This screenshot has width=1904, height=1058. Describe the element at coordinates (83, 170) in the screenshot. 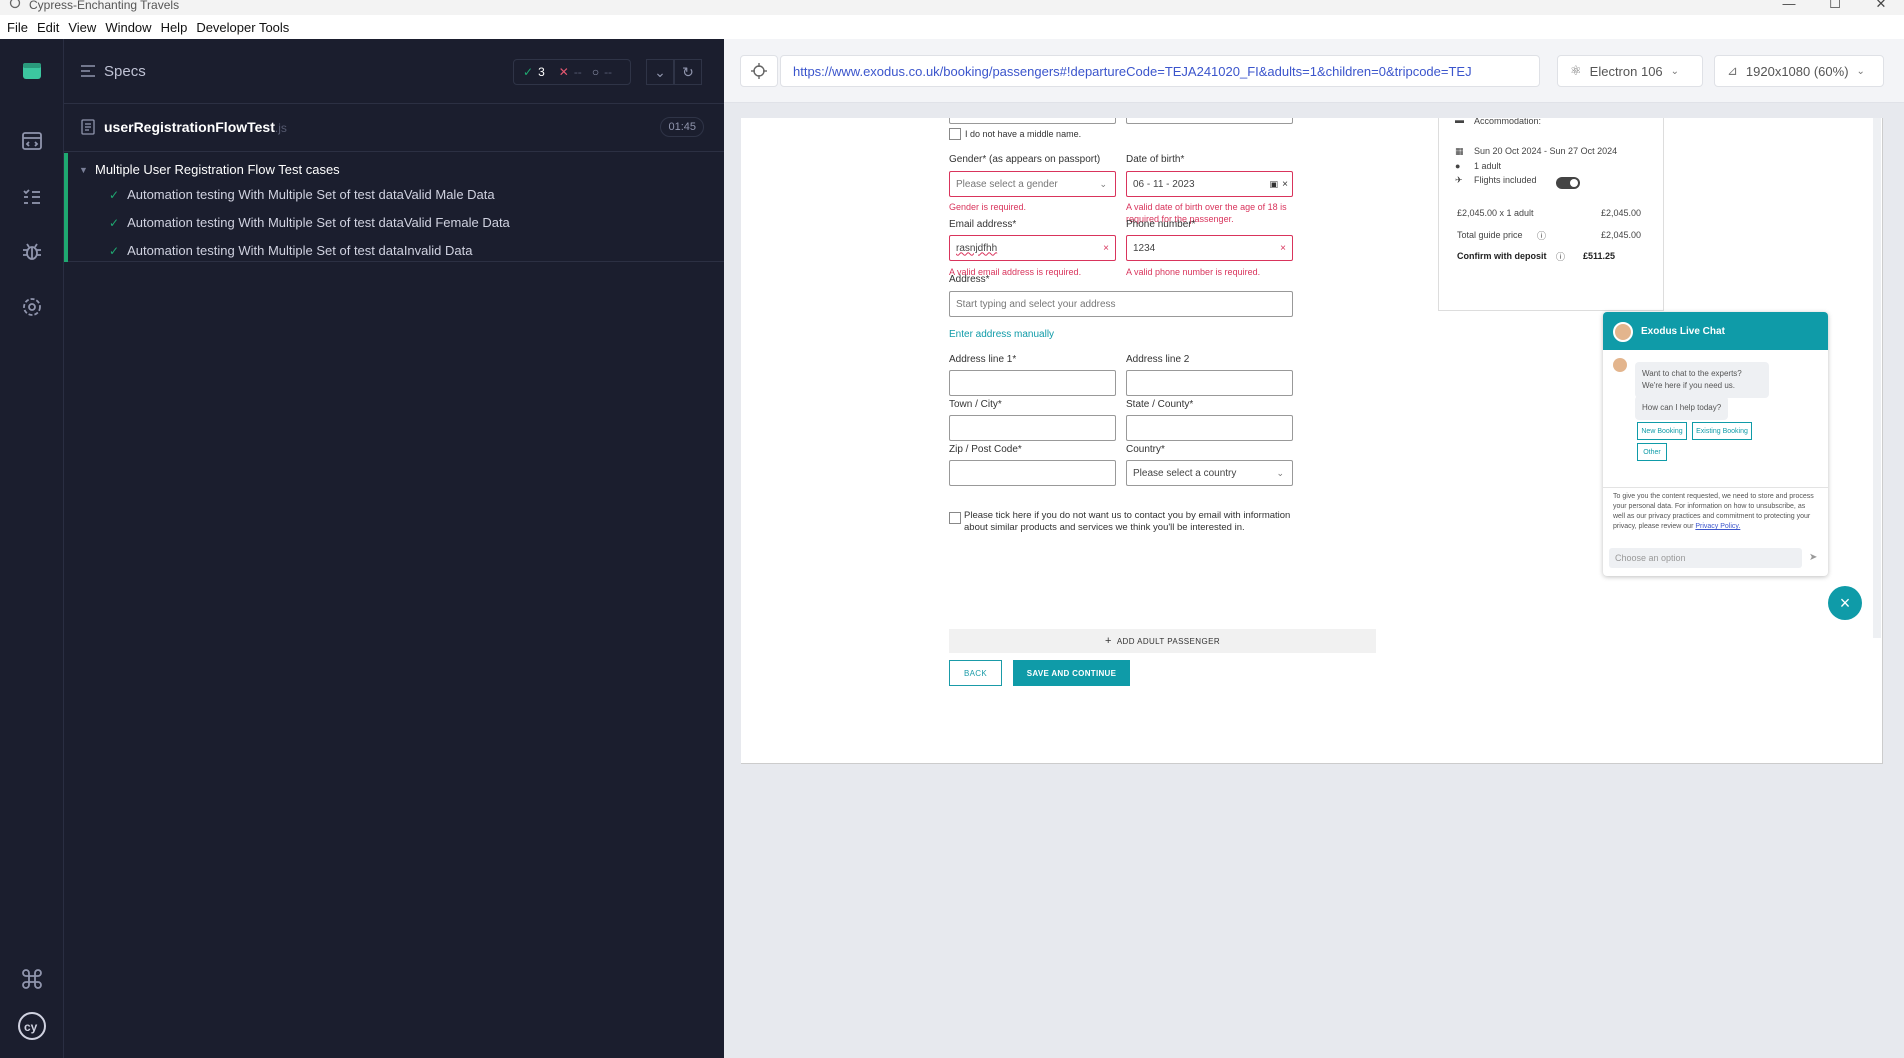

I see `suite-chevron-icon: ▼` at that location.